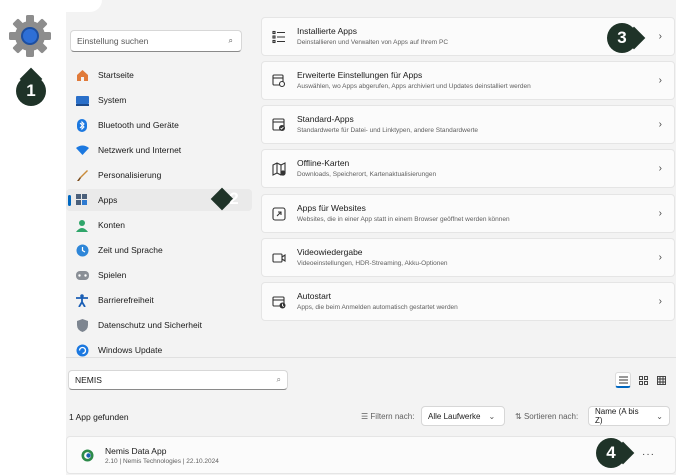 The image size is (676, 475). Describe the element at coordinates (87, 455) in the screenshot. I see `app-logo-icon` at that location.